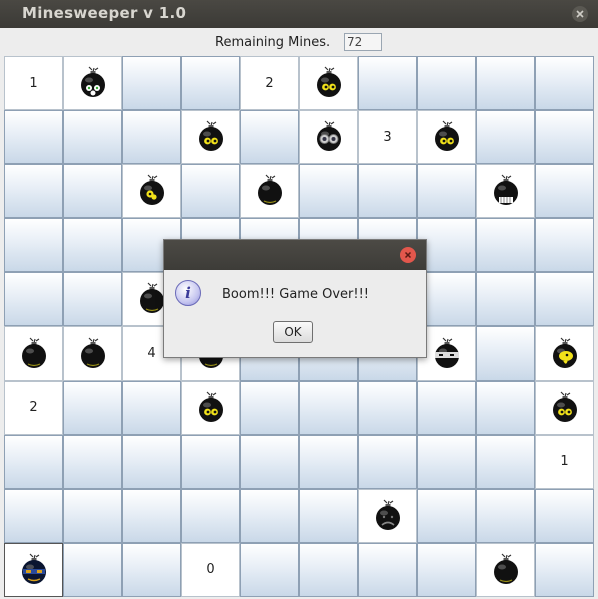  I want to click on close-icon, so click(580, 14).